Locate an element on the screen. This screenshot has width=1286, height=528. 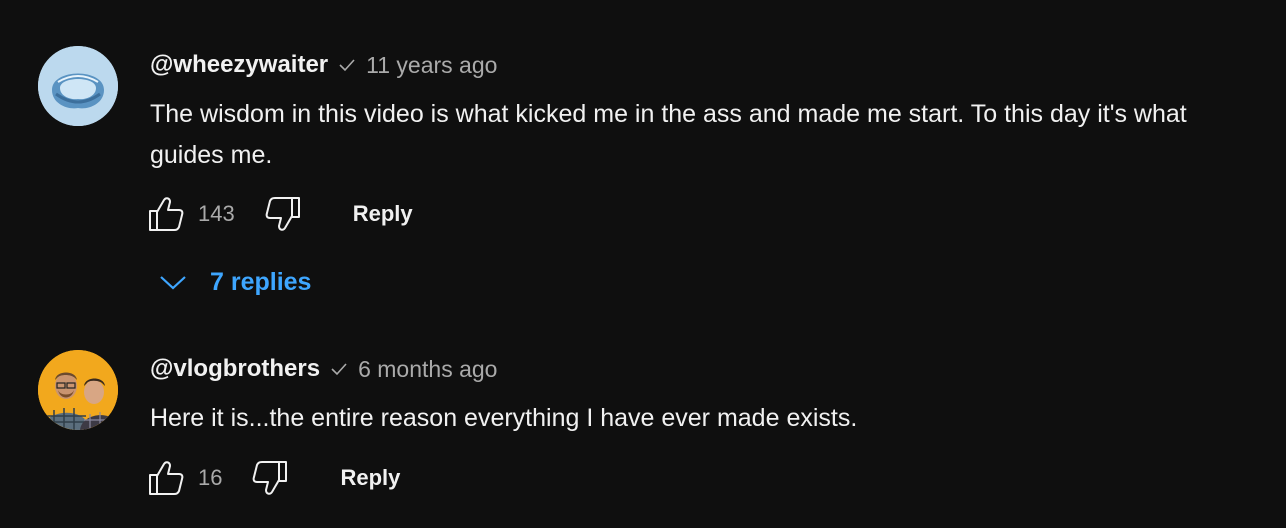
comment-actions: 143 Reply is located at coordinates (279, 214).